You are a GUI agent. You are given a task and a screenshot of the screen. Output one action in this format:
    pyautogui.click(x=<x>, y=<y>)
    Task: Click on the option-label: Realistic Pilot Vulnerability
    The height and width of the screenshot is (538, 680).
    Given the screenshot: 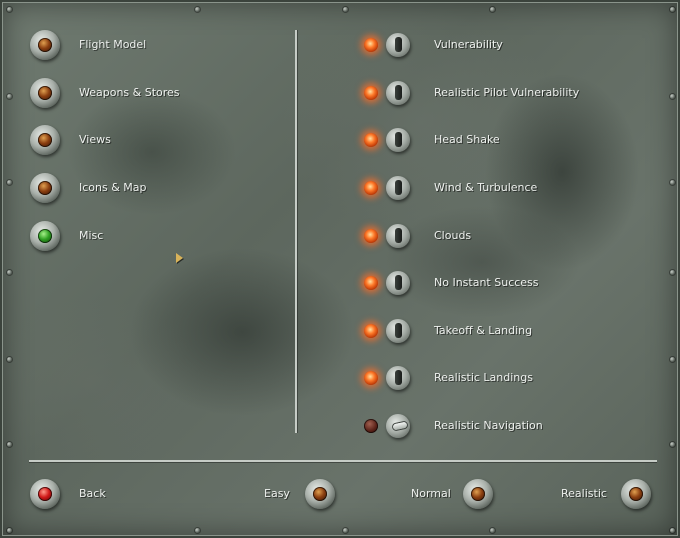 What is the action you would take?
    pyautogui.click(x=507, y=92)
    